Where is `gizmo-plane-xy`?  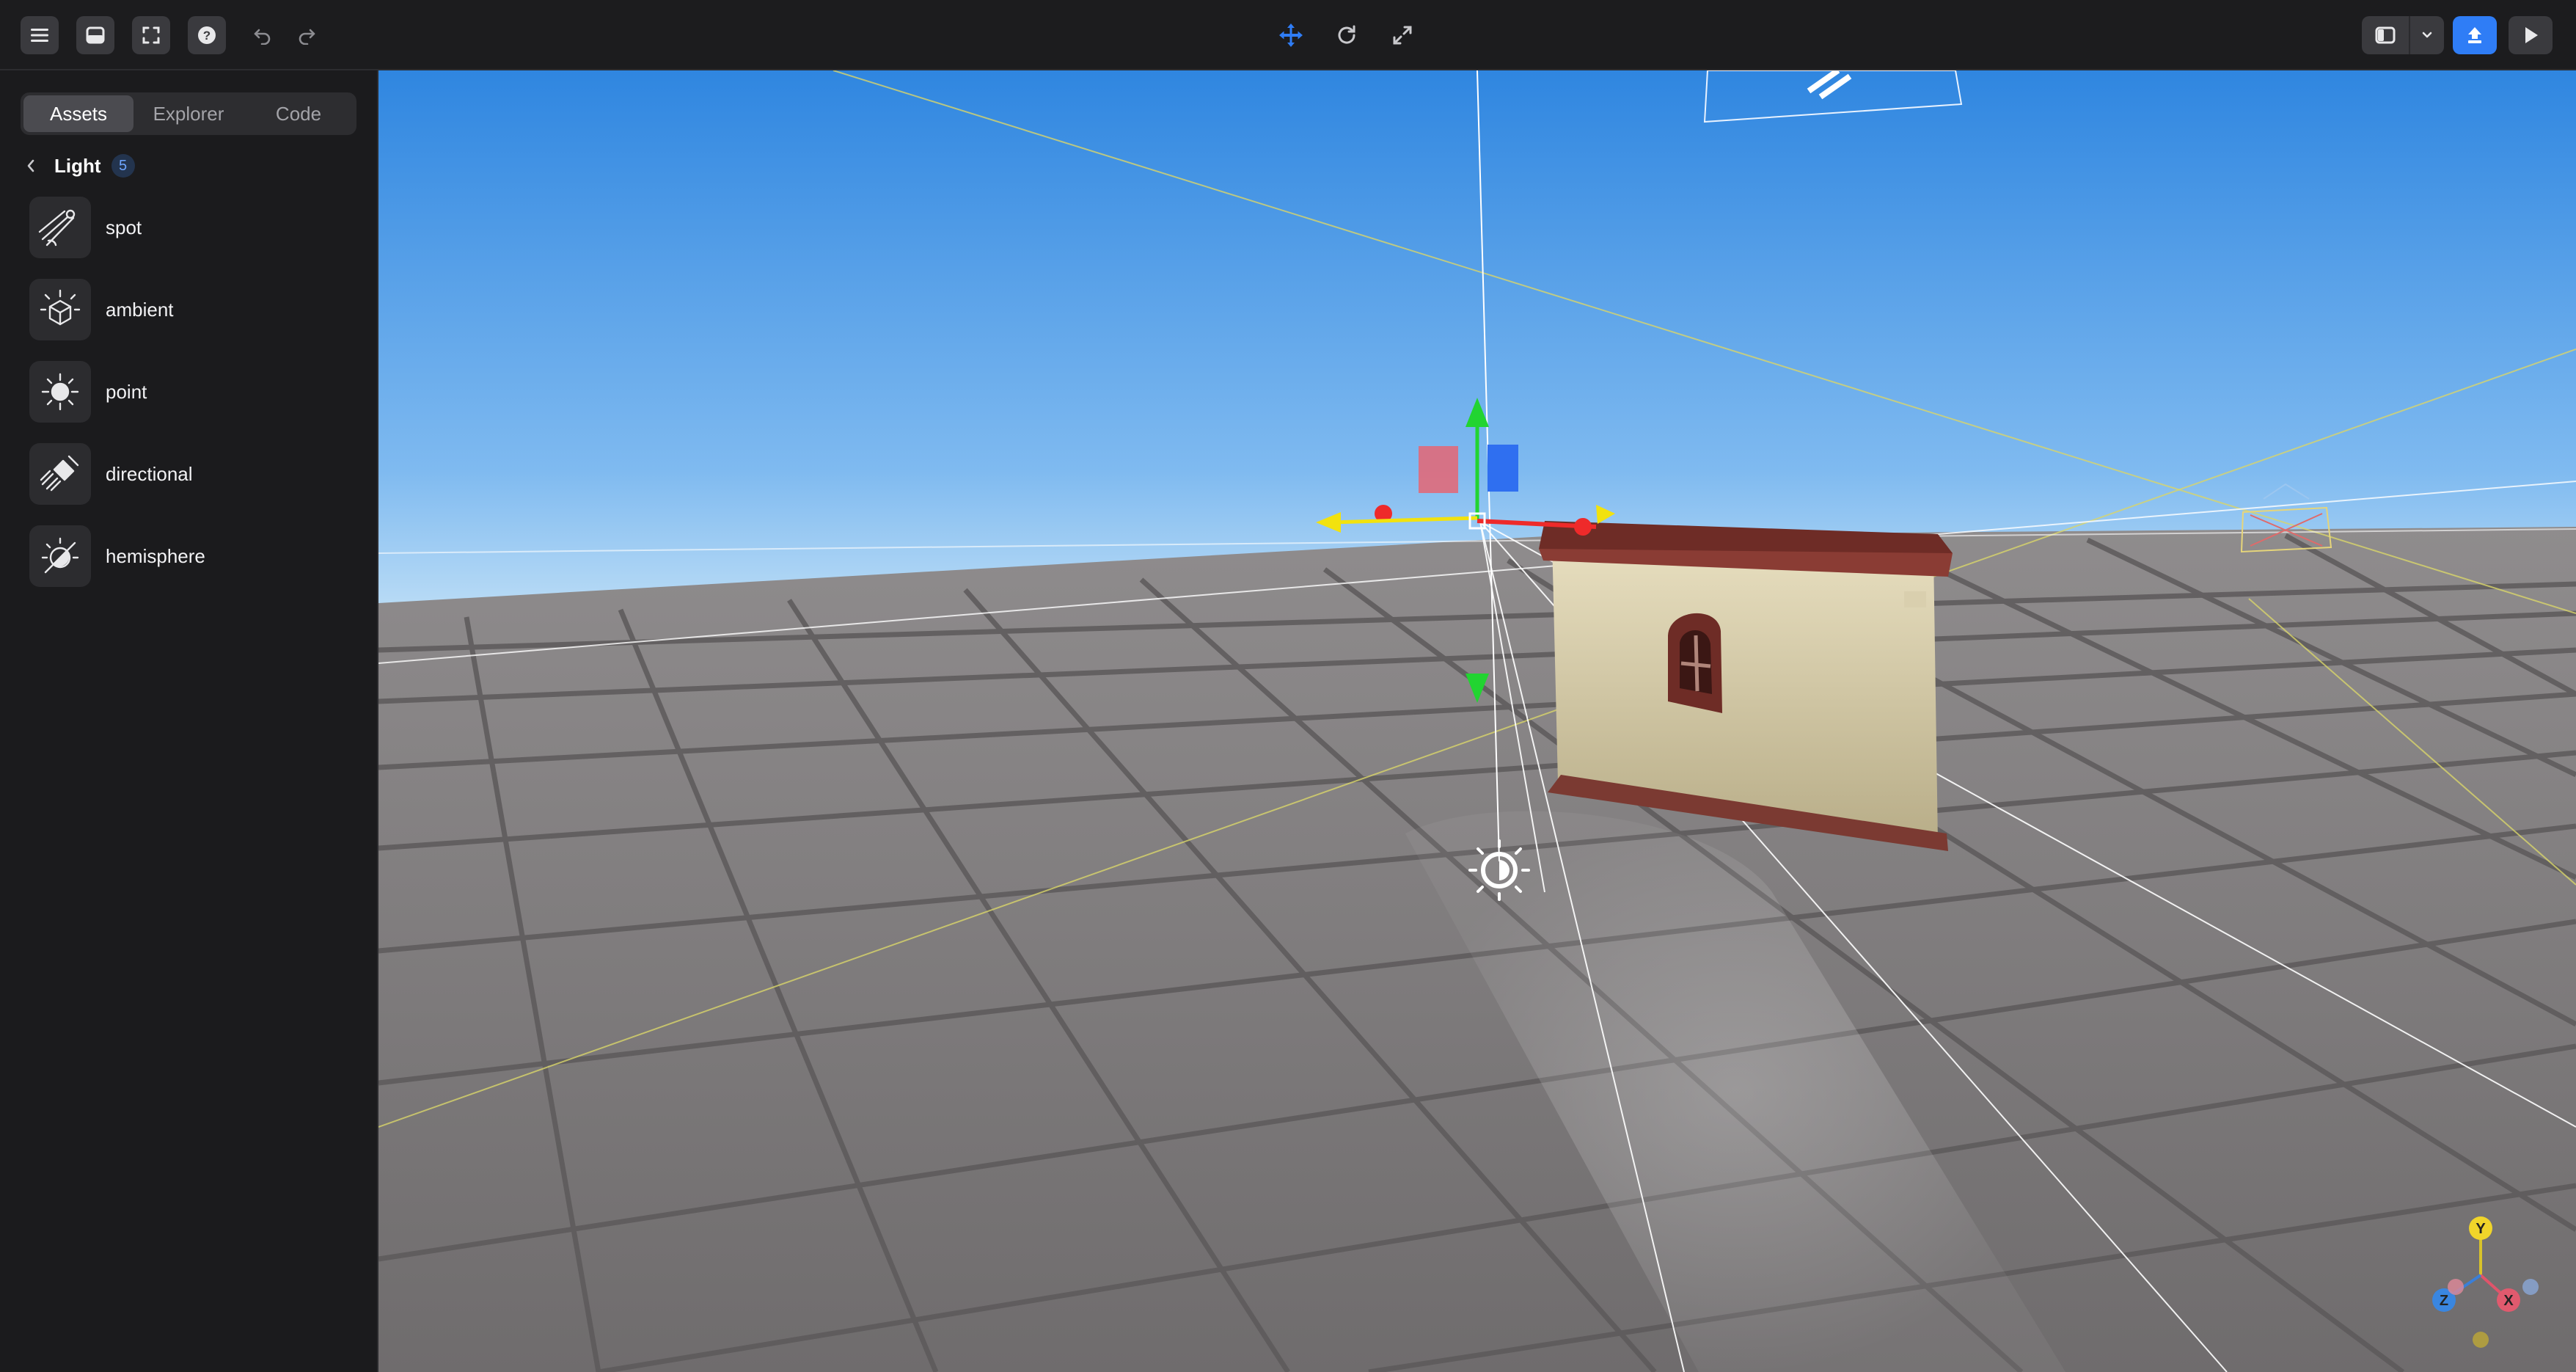 gizmo-plane-xy is located at coordinates (1438, 469).